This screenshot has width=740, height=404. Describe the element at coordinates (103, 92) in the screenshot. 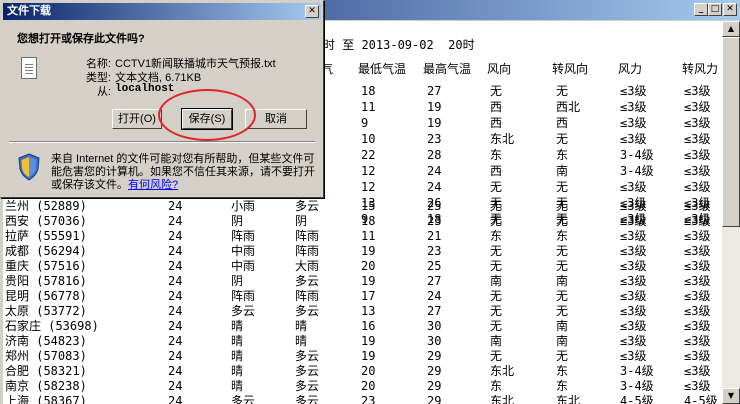

I see `from-label: 从:` at that location.